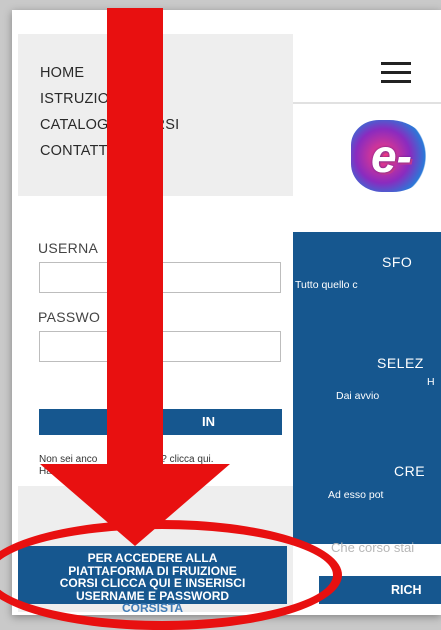 This screenshot has height=630, width=441. Describe the element at coordinates (373, 547) in the screenshot. I see `course-question-text: Che corso stai` at that location.